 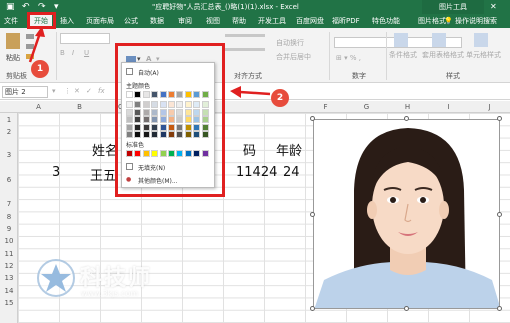 I want to click on step-2-badge: 2, so click(x=280, y=98).